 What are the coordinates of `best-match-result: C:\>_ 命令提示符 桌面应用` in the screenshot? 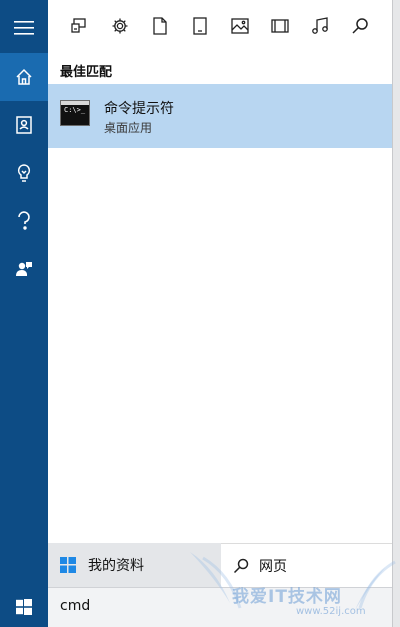 It's located at (220, 116).